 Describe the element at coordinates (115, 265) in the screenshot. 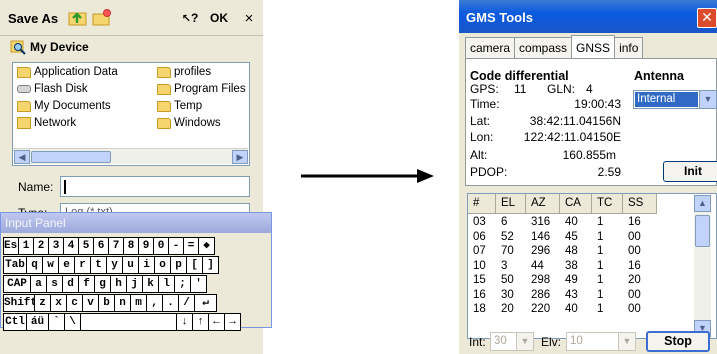

I see `keyboard-key: y` at that location.